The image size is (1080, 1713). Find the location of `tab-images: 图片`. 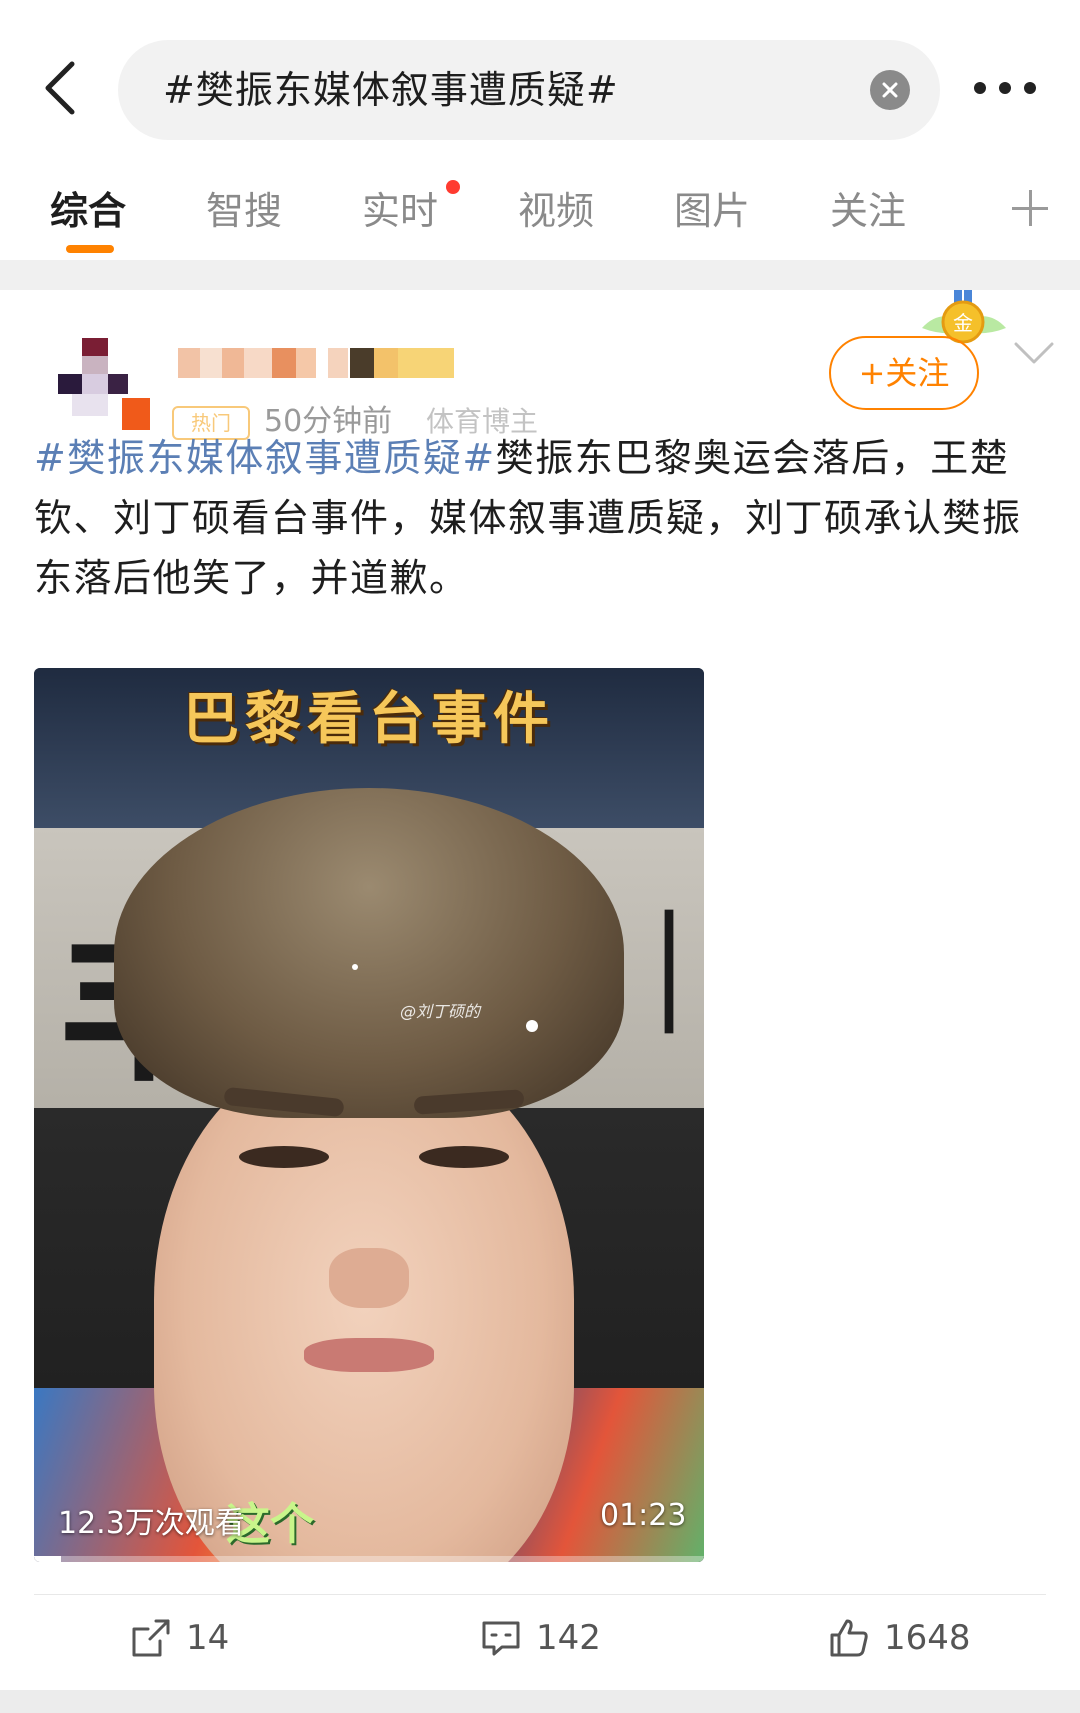

tab-images: 图片 is located at coordinates (712, 207).